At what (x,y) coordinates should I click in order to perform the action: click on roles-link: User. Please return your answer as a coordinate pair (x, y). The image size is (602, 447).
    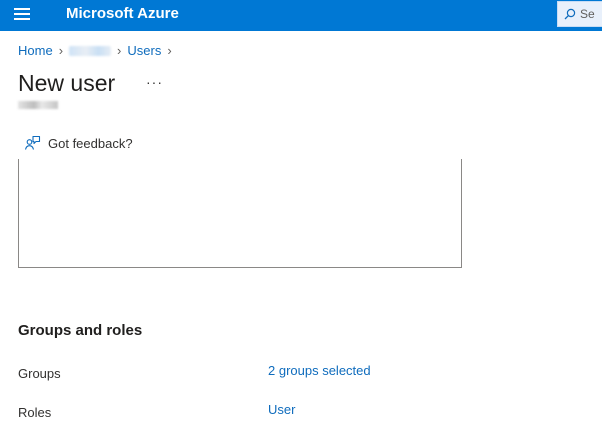
    Looking at the image, I should click on (281, 409).